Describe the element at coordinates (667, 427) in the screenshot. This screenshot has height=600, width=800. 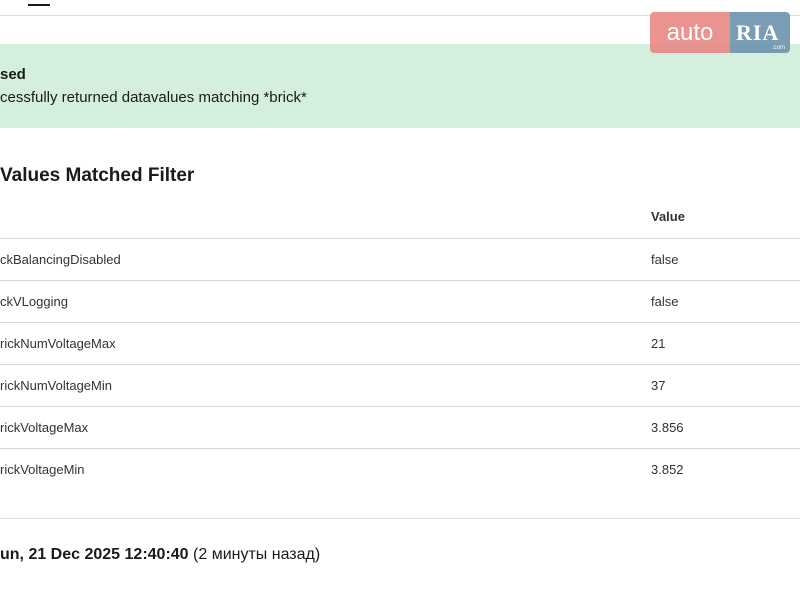
I see `row-value: 3.856` at that location.